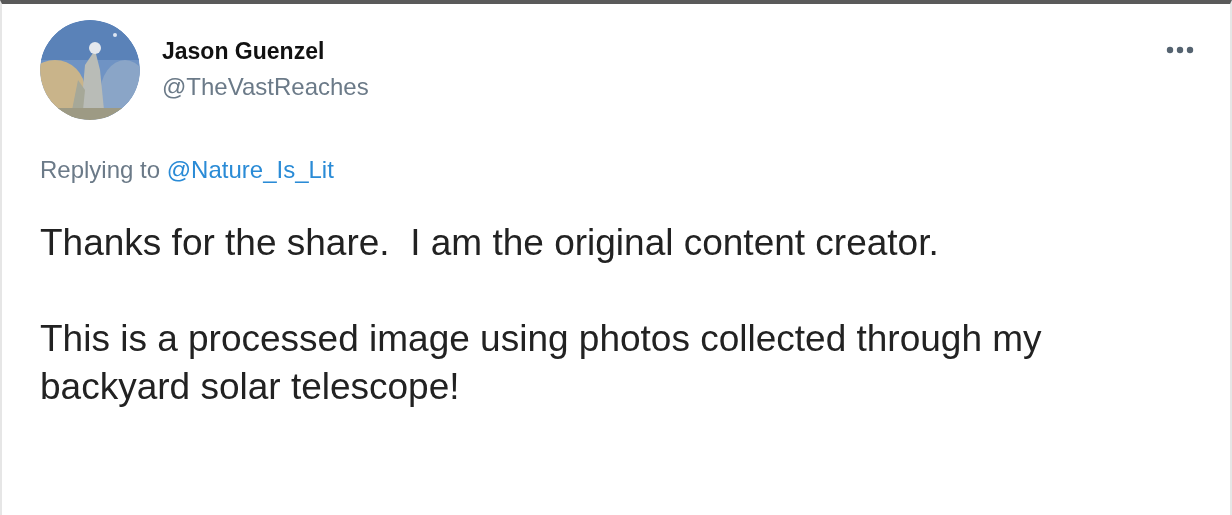 The image size is (1232, 515). Describe the element at coordinates (653, 51) in the screenshot. I see `author-name: Jason Guenzel` at that location.